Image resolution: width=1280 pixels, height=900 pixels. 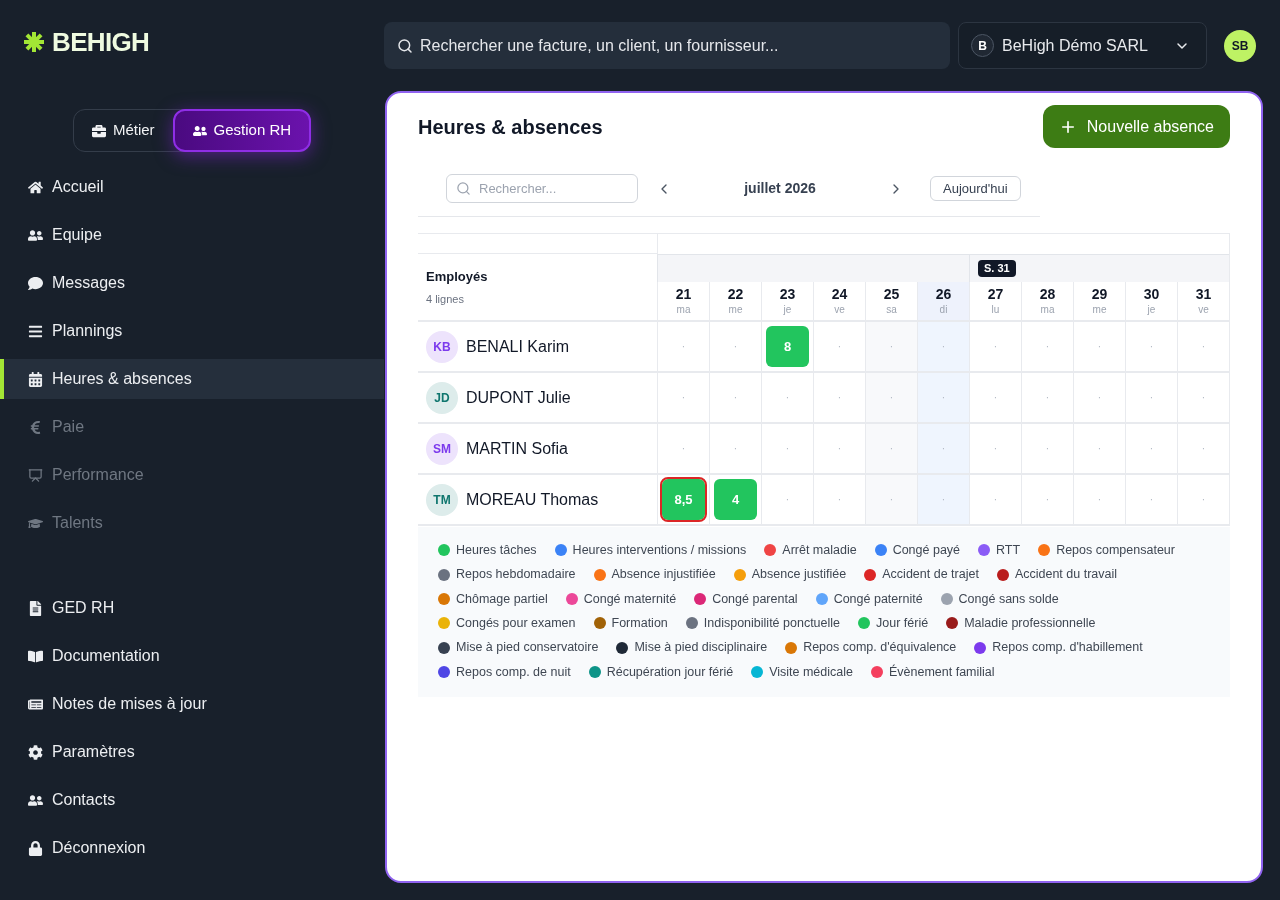 What do you see at coordinates (496, 550) in the screenshot?
I see `legend-label: Heures tâches` at bounding box center [496, 550].